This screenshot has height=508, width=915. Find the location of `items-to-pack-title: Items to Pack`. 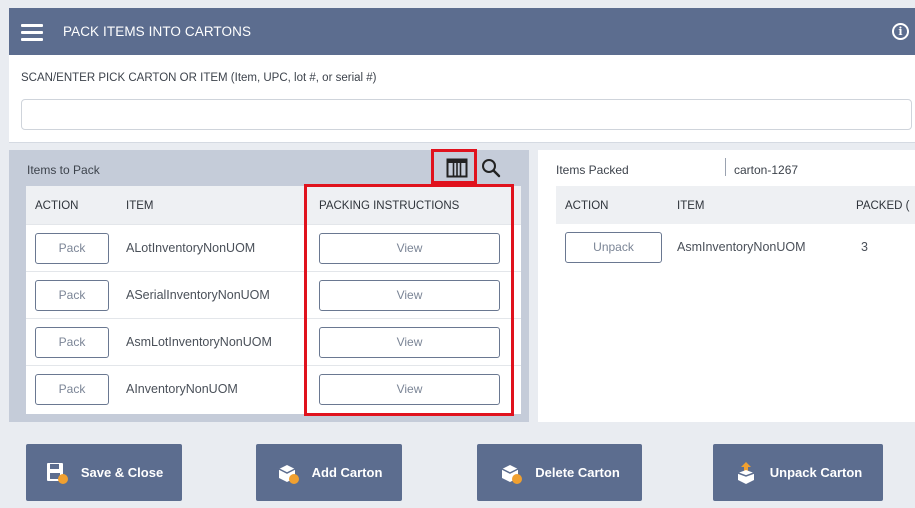

items-to-pack-title: Items to Pack is located at coordinates (63, 170).